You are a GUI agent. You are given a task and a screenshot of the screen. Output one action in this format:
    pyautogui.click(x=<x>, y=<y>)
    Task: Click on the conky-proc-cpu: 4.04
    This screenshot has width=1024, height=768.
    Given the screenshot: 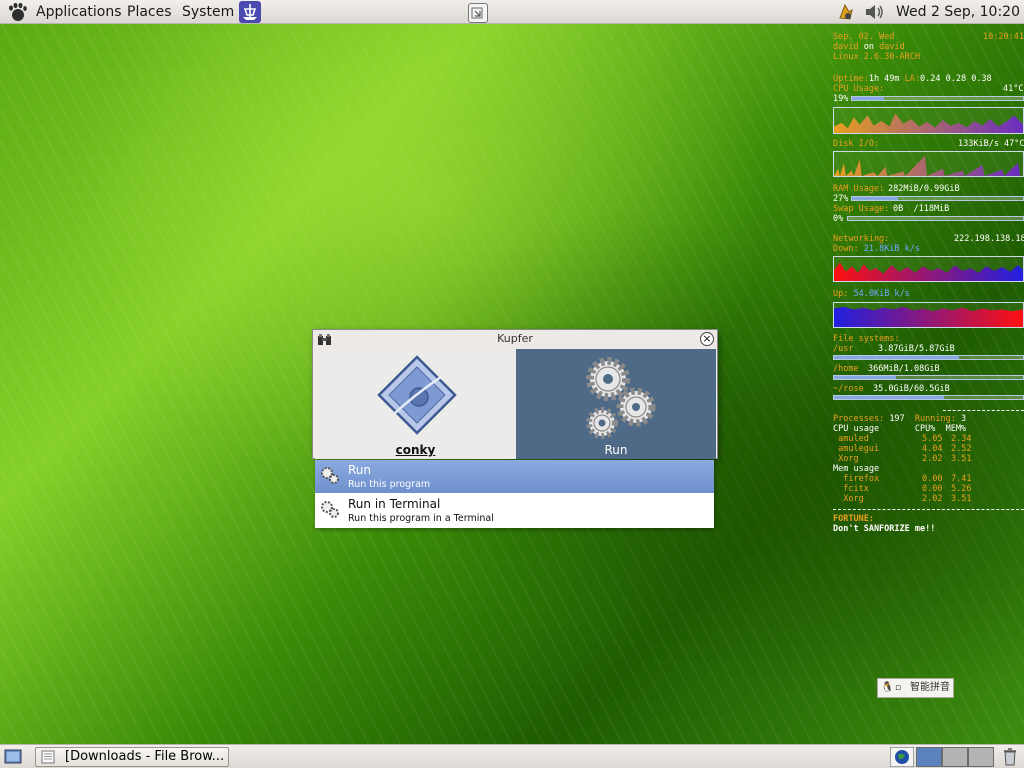 What is the action you would take?
    pyautogui.click(x=932, y=449)
    